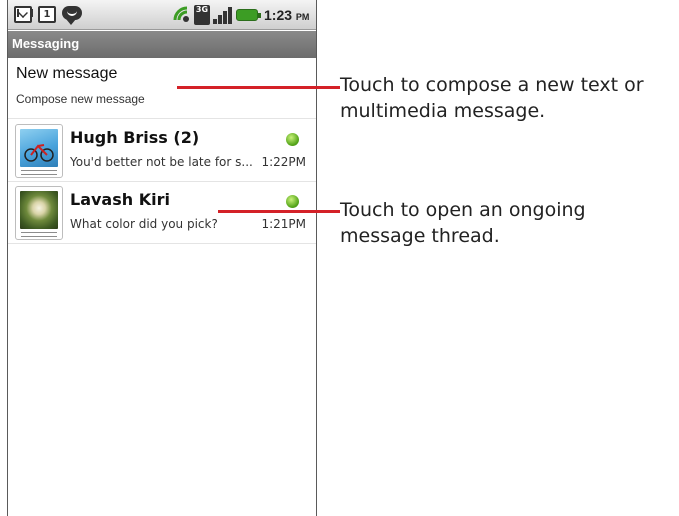 This screenshot has height=516, width=679. Describe the element at coordinates (463, 223) in the screenshot. I see `callout-thread-text: Touch to open an ongoing message thread.` at that location.